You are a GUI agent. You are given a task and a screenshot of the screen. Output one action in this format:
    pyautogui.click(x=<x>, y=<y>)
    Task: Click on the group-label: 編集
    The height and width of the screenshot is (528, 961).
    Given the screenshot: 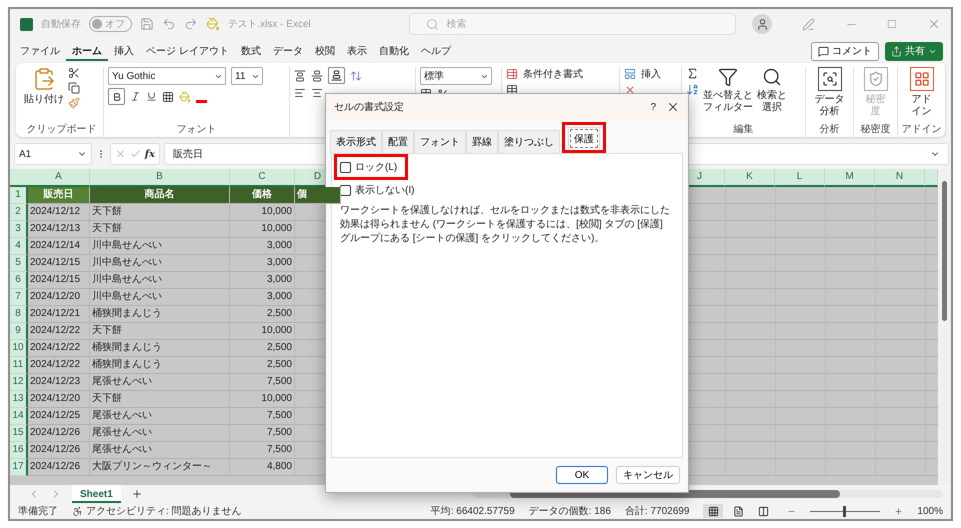 What is the action you would take?
    pyautogui.click(x=744, y=130)
    